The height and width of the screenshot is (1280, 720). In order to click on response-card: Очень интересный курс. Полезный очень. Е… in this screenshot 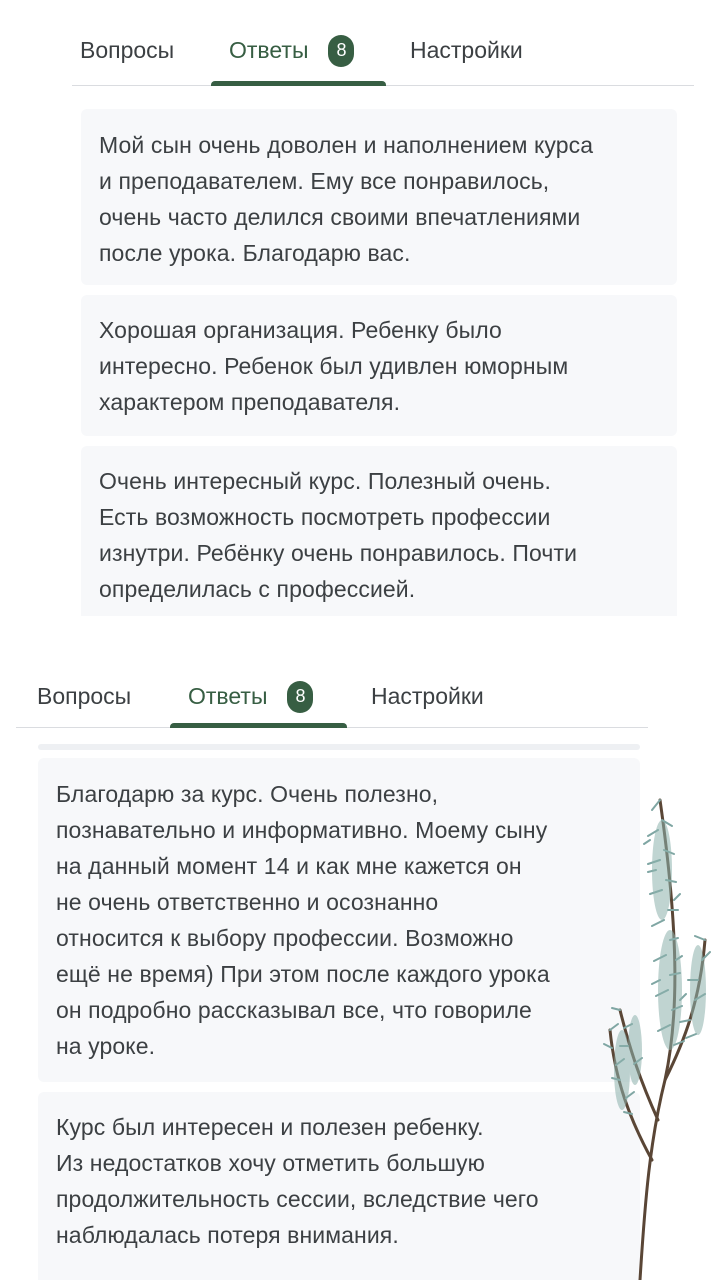, I will do `click(379, 531)`.